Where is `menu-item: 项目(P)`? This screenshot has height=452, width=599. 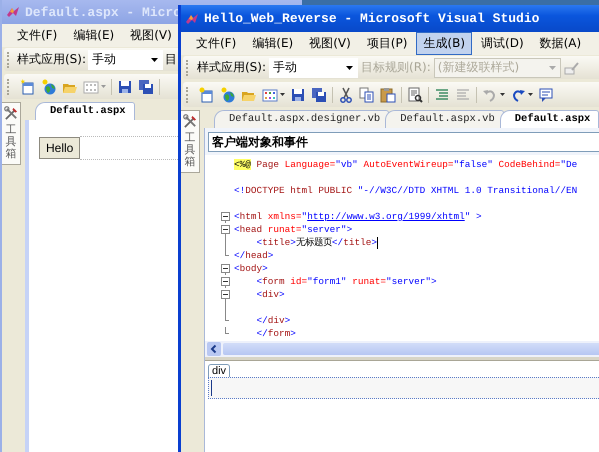
menu-item: 项目(P) is located at coordinates (387, 43).